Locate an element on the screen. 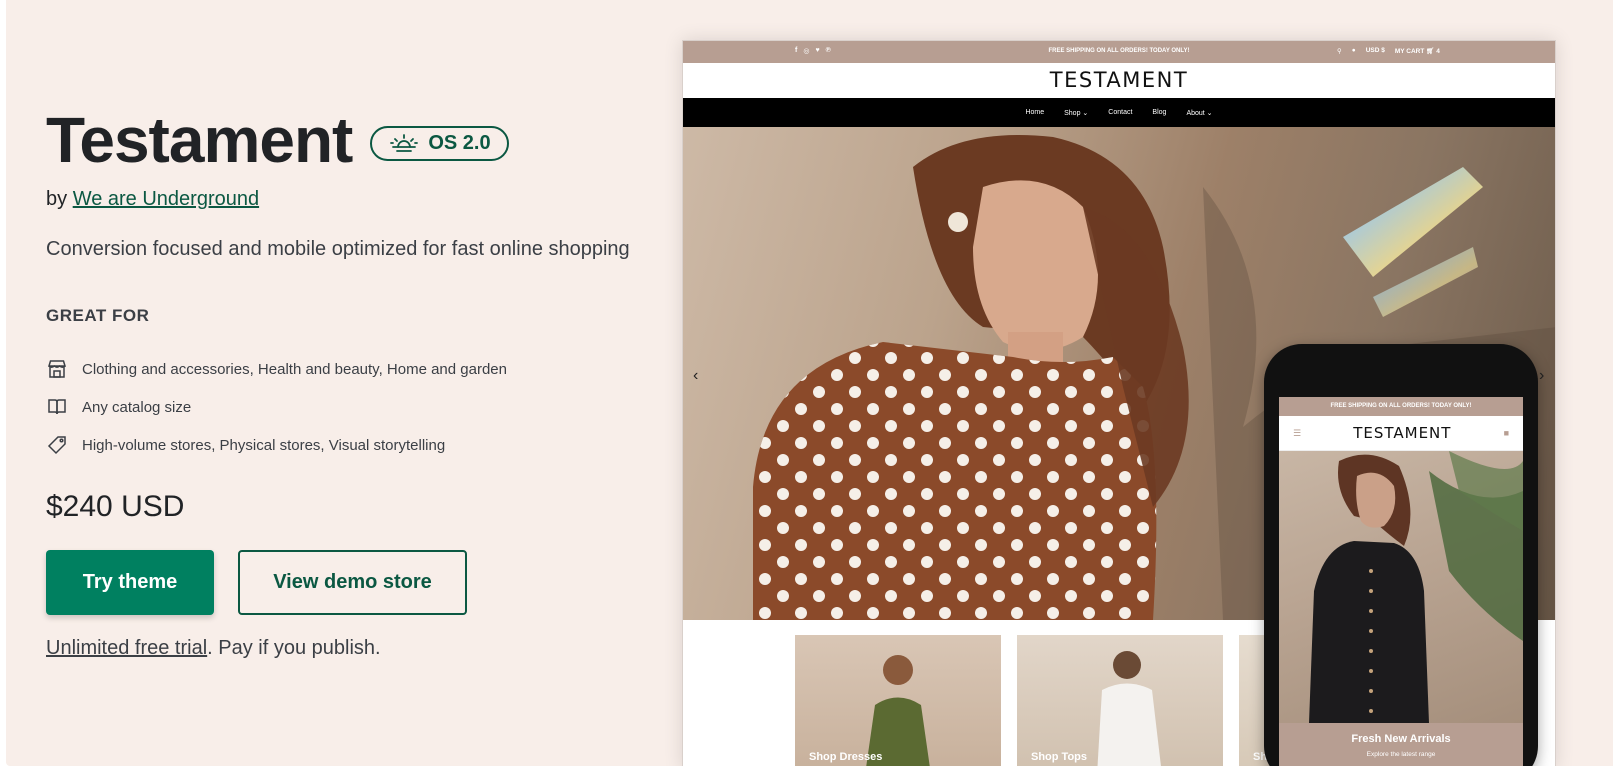 The width and height of the screenshot is (1613, 766). preview-nav: Home Shop ⌄ Contact Blog About ⌄ is located at coordinates (1119, 112).